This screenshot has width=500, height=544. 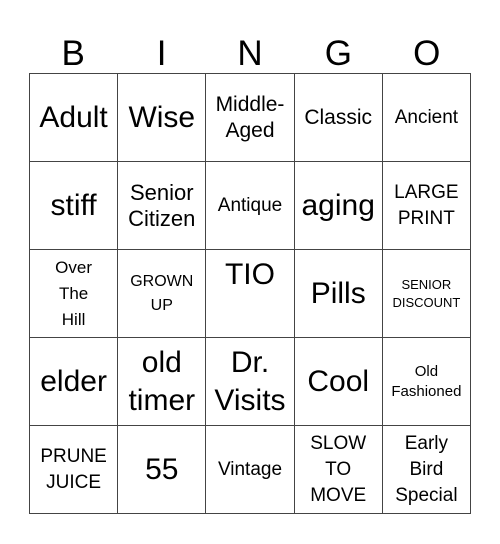 I want to click on bingo-cell: Pills, so click(x=338, y=294).